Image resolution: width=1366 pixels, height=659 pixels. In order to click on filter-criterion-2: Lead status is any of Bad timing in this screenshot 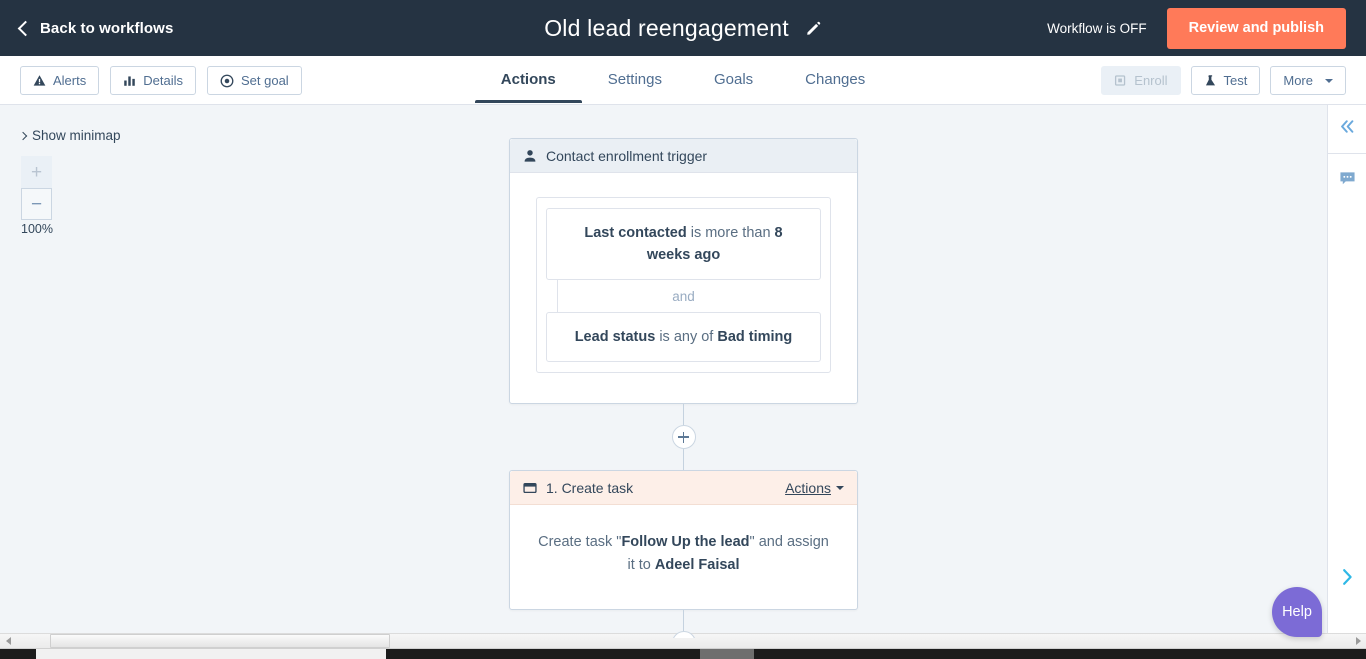, I will do `click(683, 337)`.